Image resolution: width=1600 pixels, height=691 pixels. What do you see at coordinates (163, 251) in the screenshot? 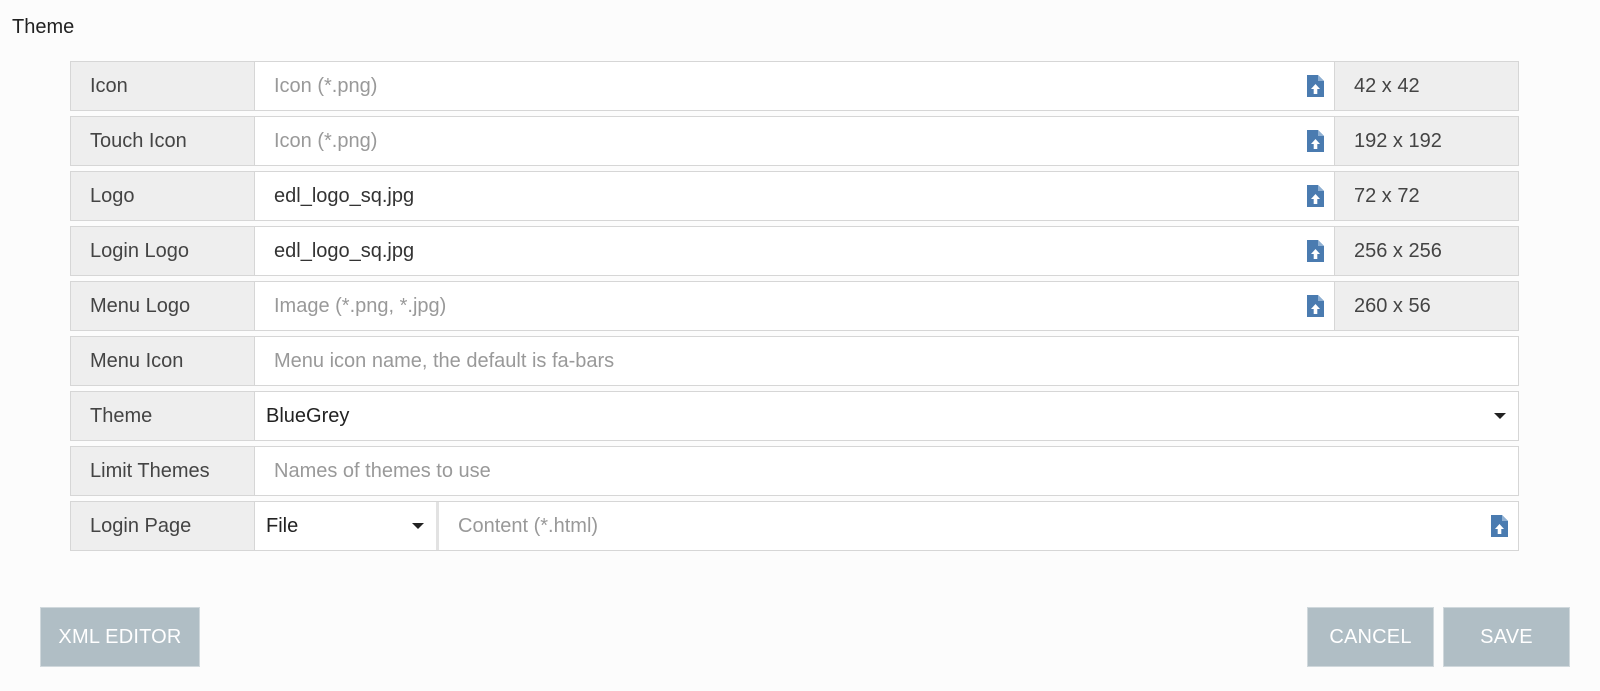
I see `login-logo-label: Login Logo` at bounding box center [163, 251].